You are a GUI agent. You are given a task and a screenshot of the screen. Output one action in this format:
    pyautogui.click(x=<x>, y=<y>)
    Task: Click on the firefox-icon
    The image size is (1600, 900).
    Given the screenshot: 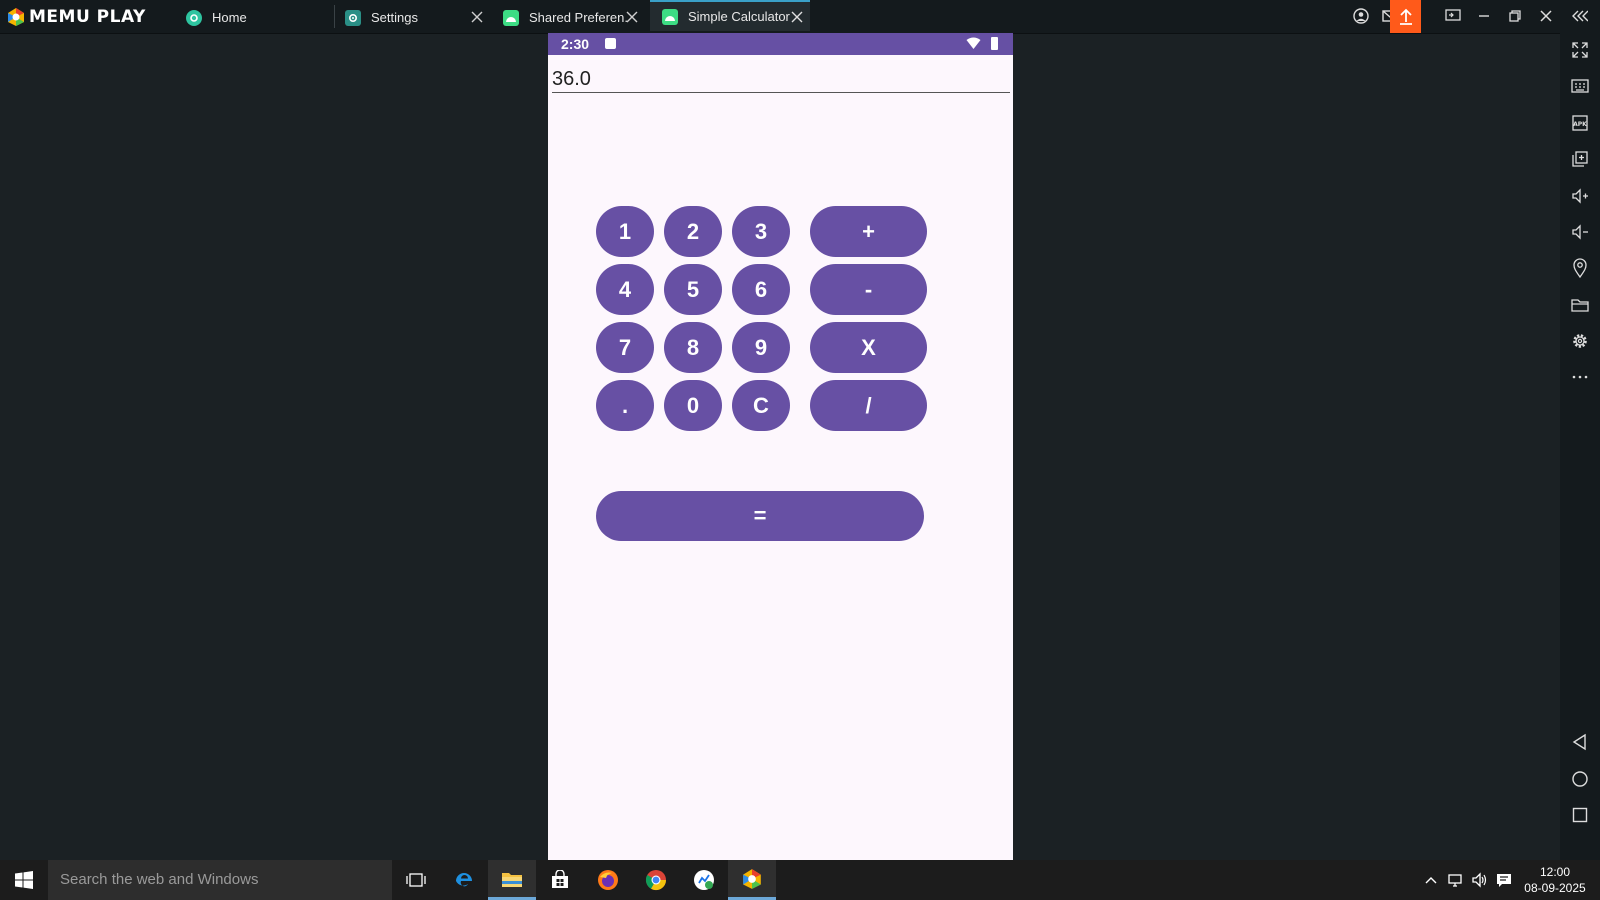 What is the action you would take?
    pyautogui.click(x=608, y=880)
    